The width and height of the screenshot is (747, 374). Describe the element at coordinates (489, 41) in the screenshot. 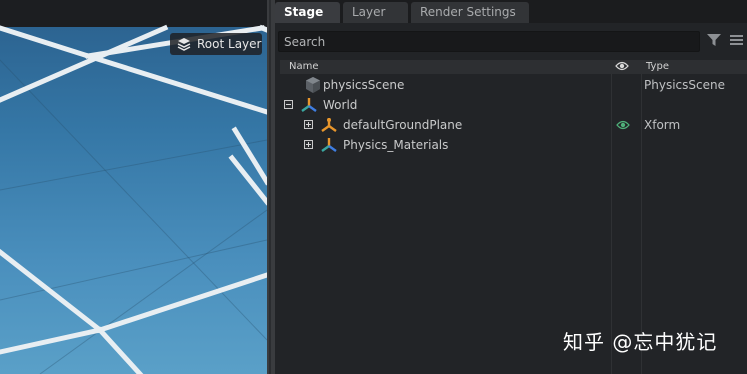

I see `search-input` at that location.